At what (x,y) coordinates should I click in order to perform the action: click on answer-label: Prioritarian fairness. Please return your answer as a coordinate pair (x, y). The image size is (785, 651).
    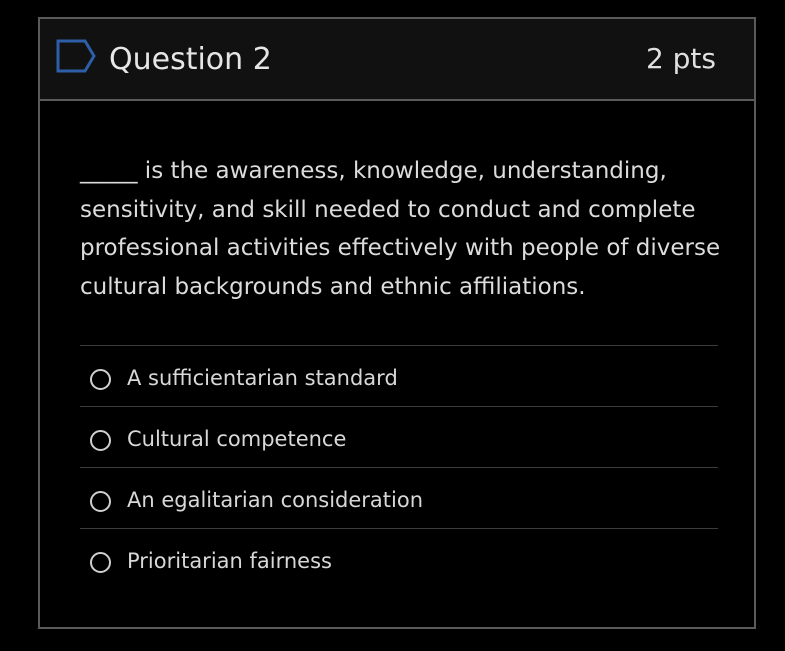
    Looking at the image, I should click on (229, 561).